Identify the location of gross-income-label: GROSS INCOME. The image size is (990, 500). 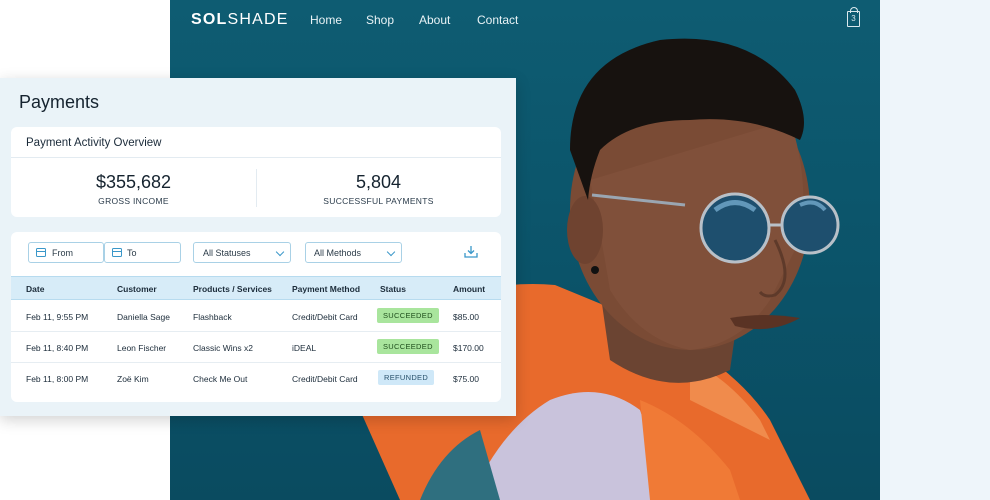
(133, 201).